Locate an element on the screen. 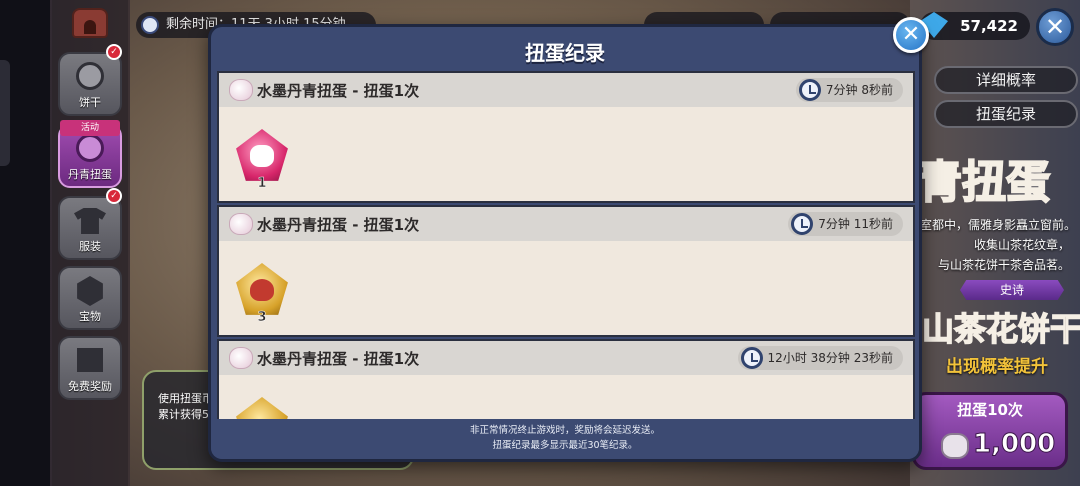 This screenshot has width=1080, height=486. featured-cookie-name: 山茶花饼干 is located at coordinates (1000, 329).